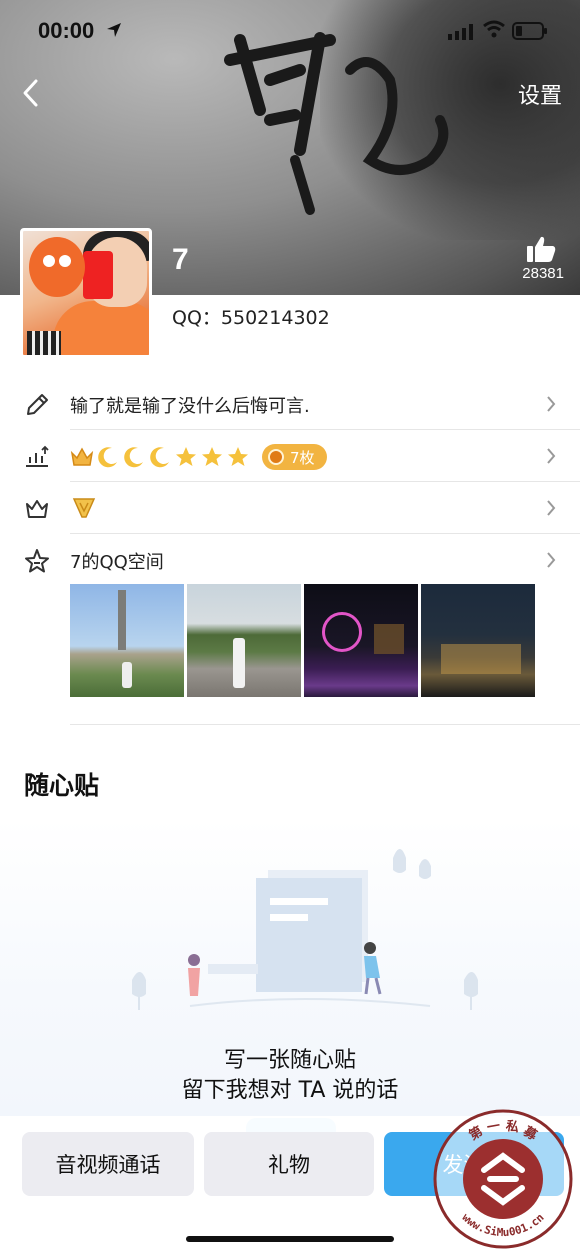 The width and height of the screenshot is (580, 1255). I want to click on empty-state-line-2: 留下我想对 TA 说的话, so click(290, 1090).